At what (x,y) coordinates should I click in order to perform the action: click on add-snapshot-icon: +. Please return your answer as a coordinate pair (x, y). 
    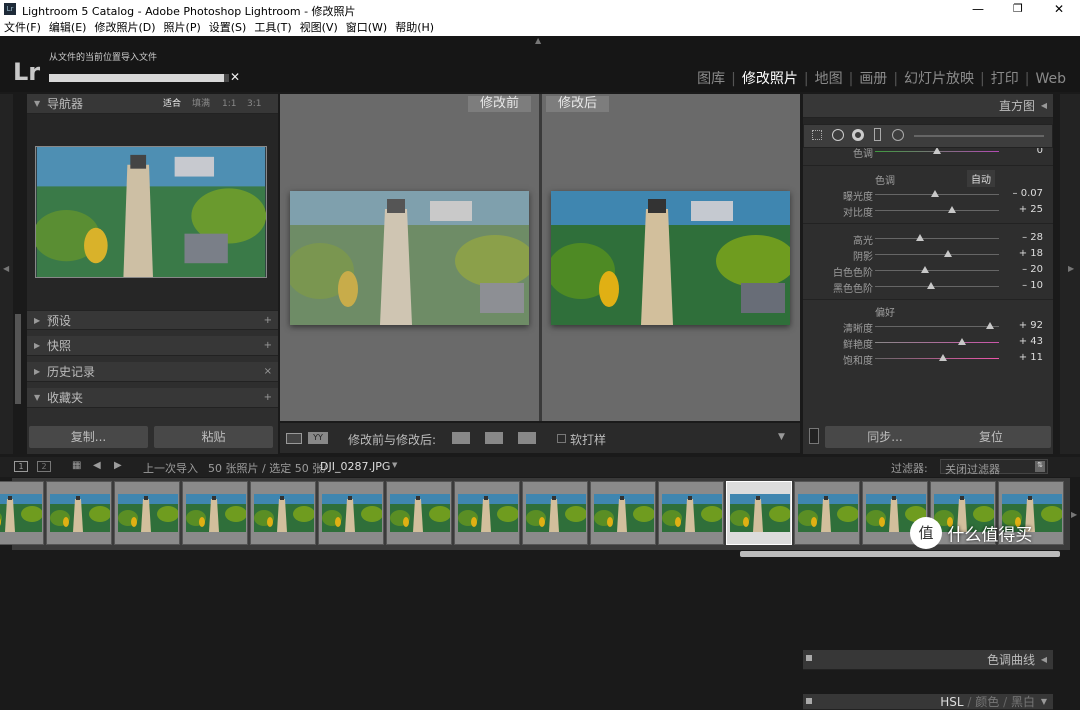
    Looking at the image, I should click on (268, 346).